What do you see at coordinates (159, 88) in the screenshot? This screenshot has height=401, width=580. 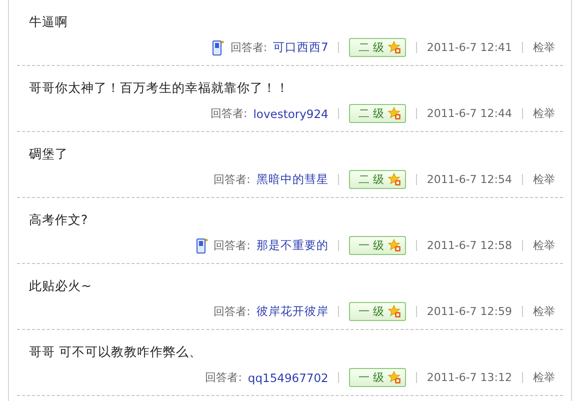 I see `answer-text: 哥哥你太神了！百万考生的幸福就靠你了！！` at bounding box center [159, 88].